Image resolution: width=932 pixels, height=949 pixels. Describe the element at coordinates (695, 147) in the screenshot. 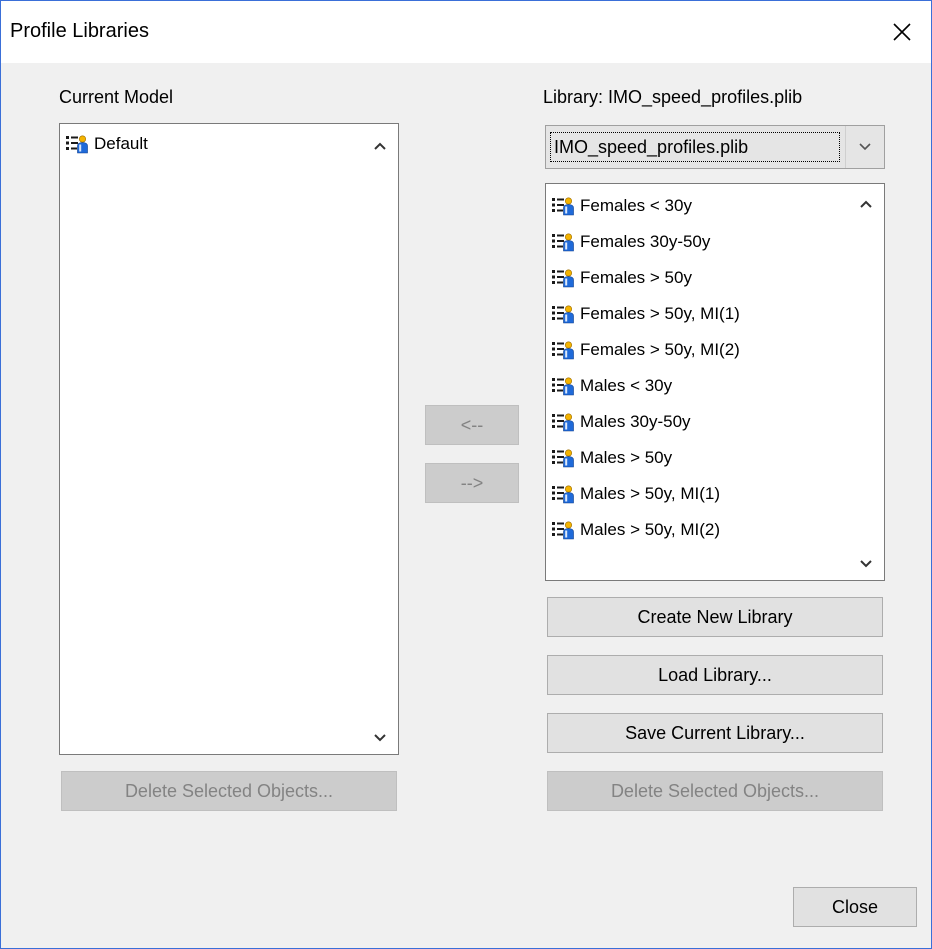

I see `library-select-value: IMO_speed_profiles.plib` at that location.